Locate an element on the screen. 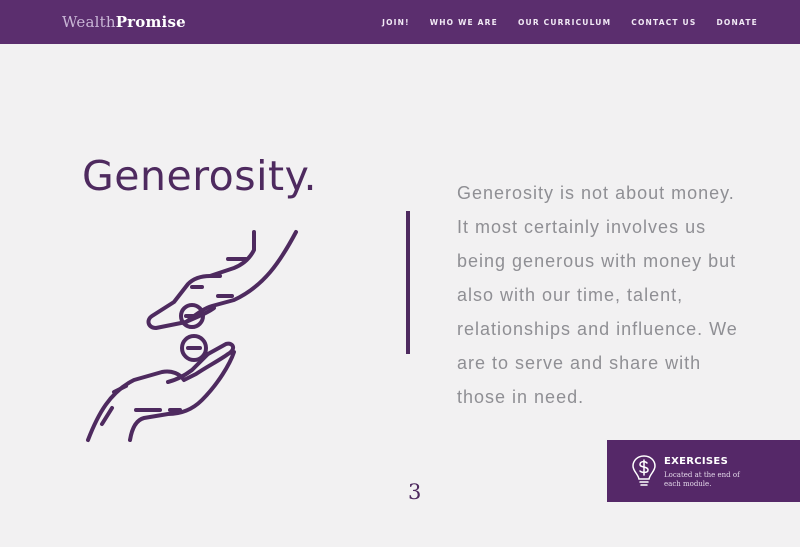  nav-who-we-are: WHO WE ARE is located at coordinates (464, 22).